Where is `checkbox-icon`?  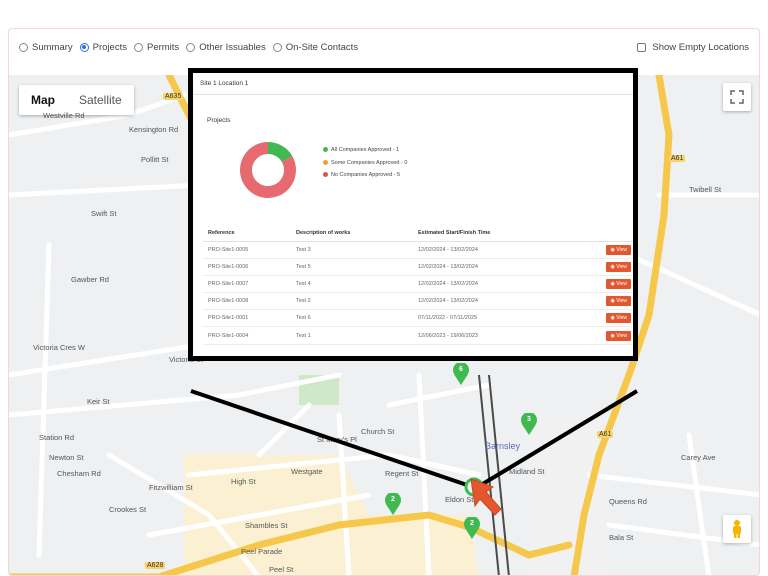
checkbox-icon is located at coordinates (642, 47).